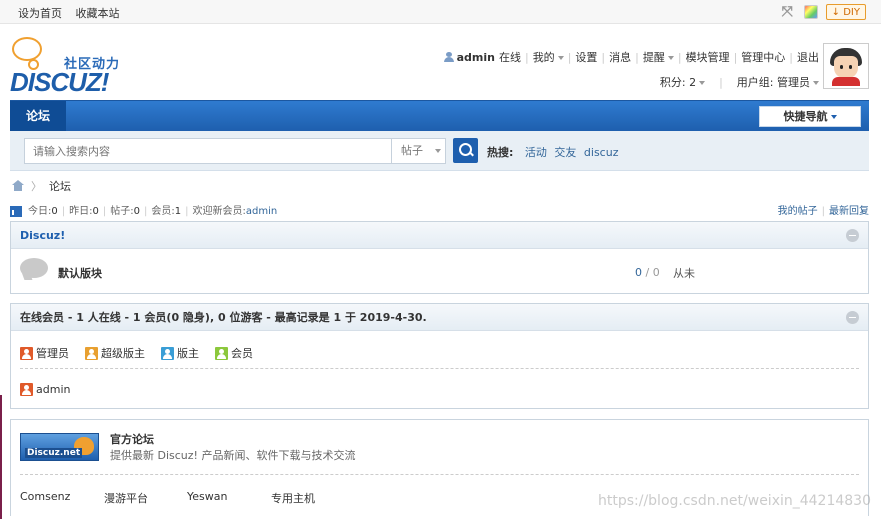  What do you see at coordinates (500, 152) in the screenshot?
I see `hot-search-label: 热搜:` at bounding box center [500, 152].